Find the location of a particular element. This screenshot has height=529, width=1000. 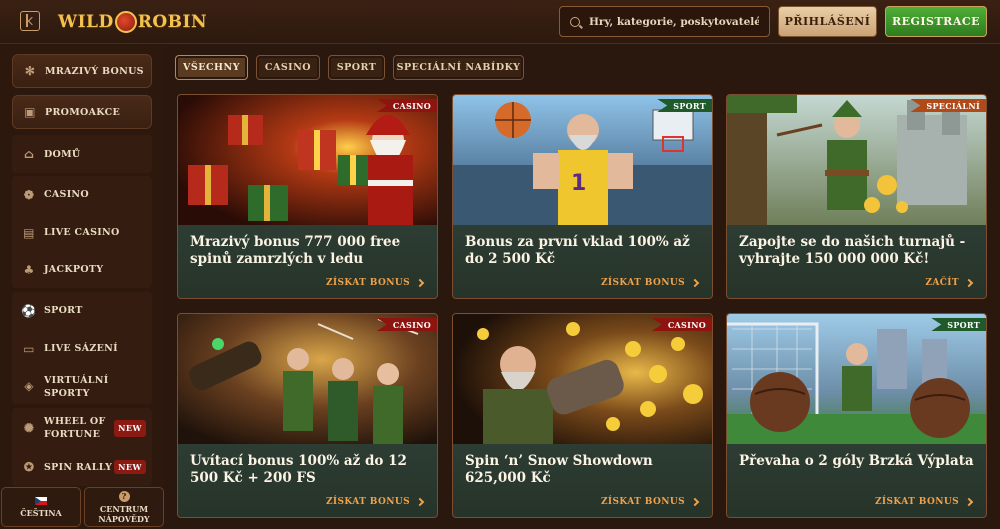

sidebar-item-label: SPORT is located at coordinates (63, 310).